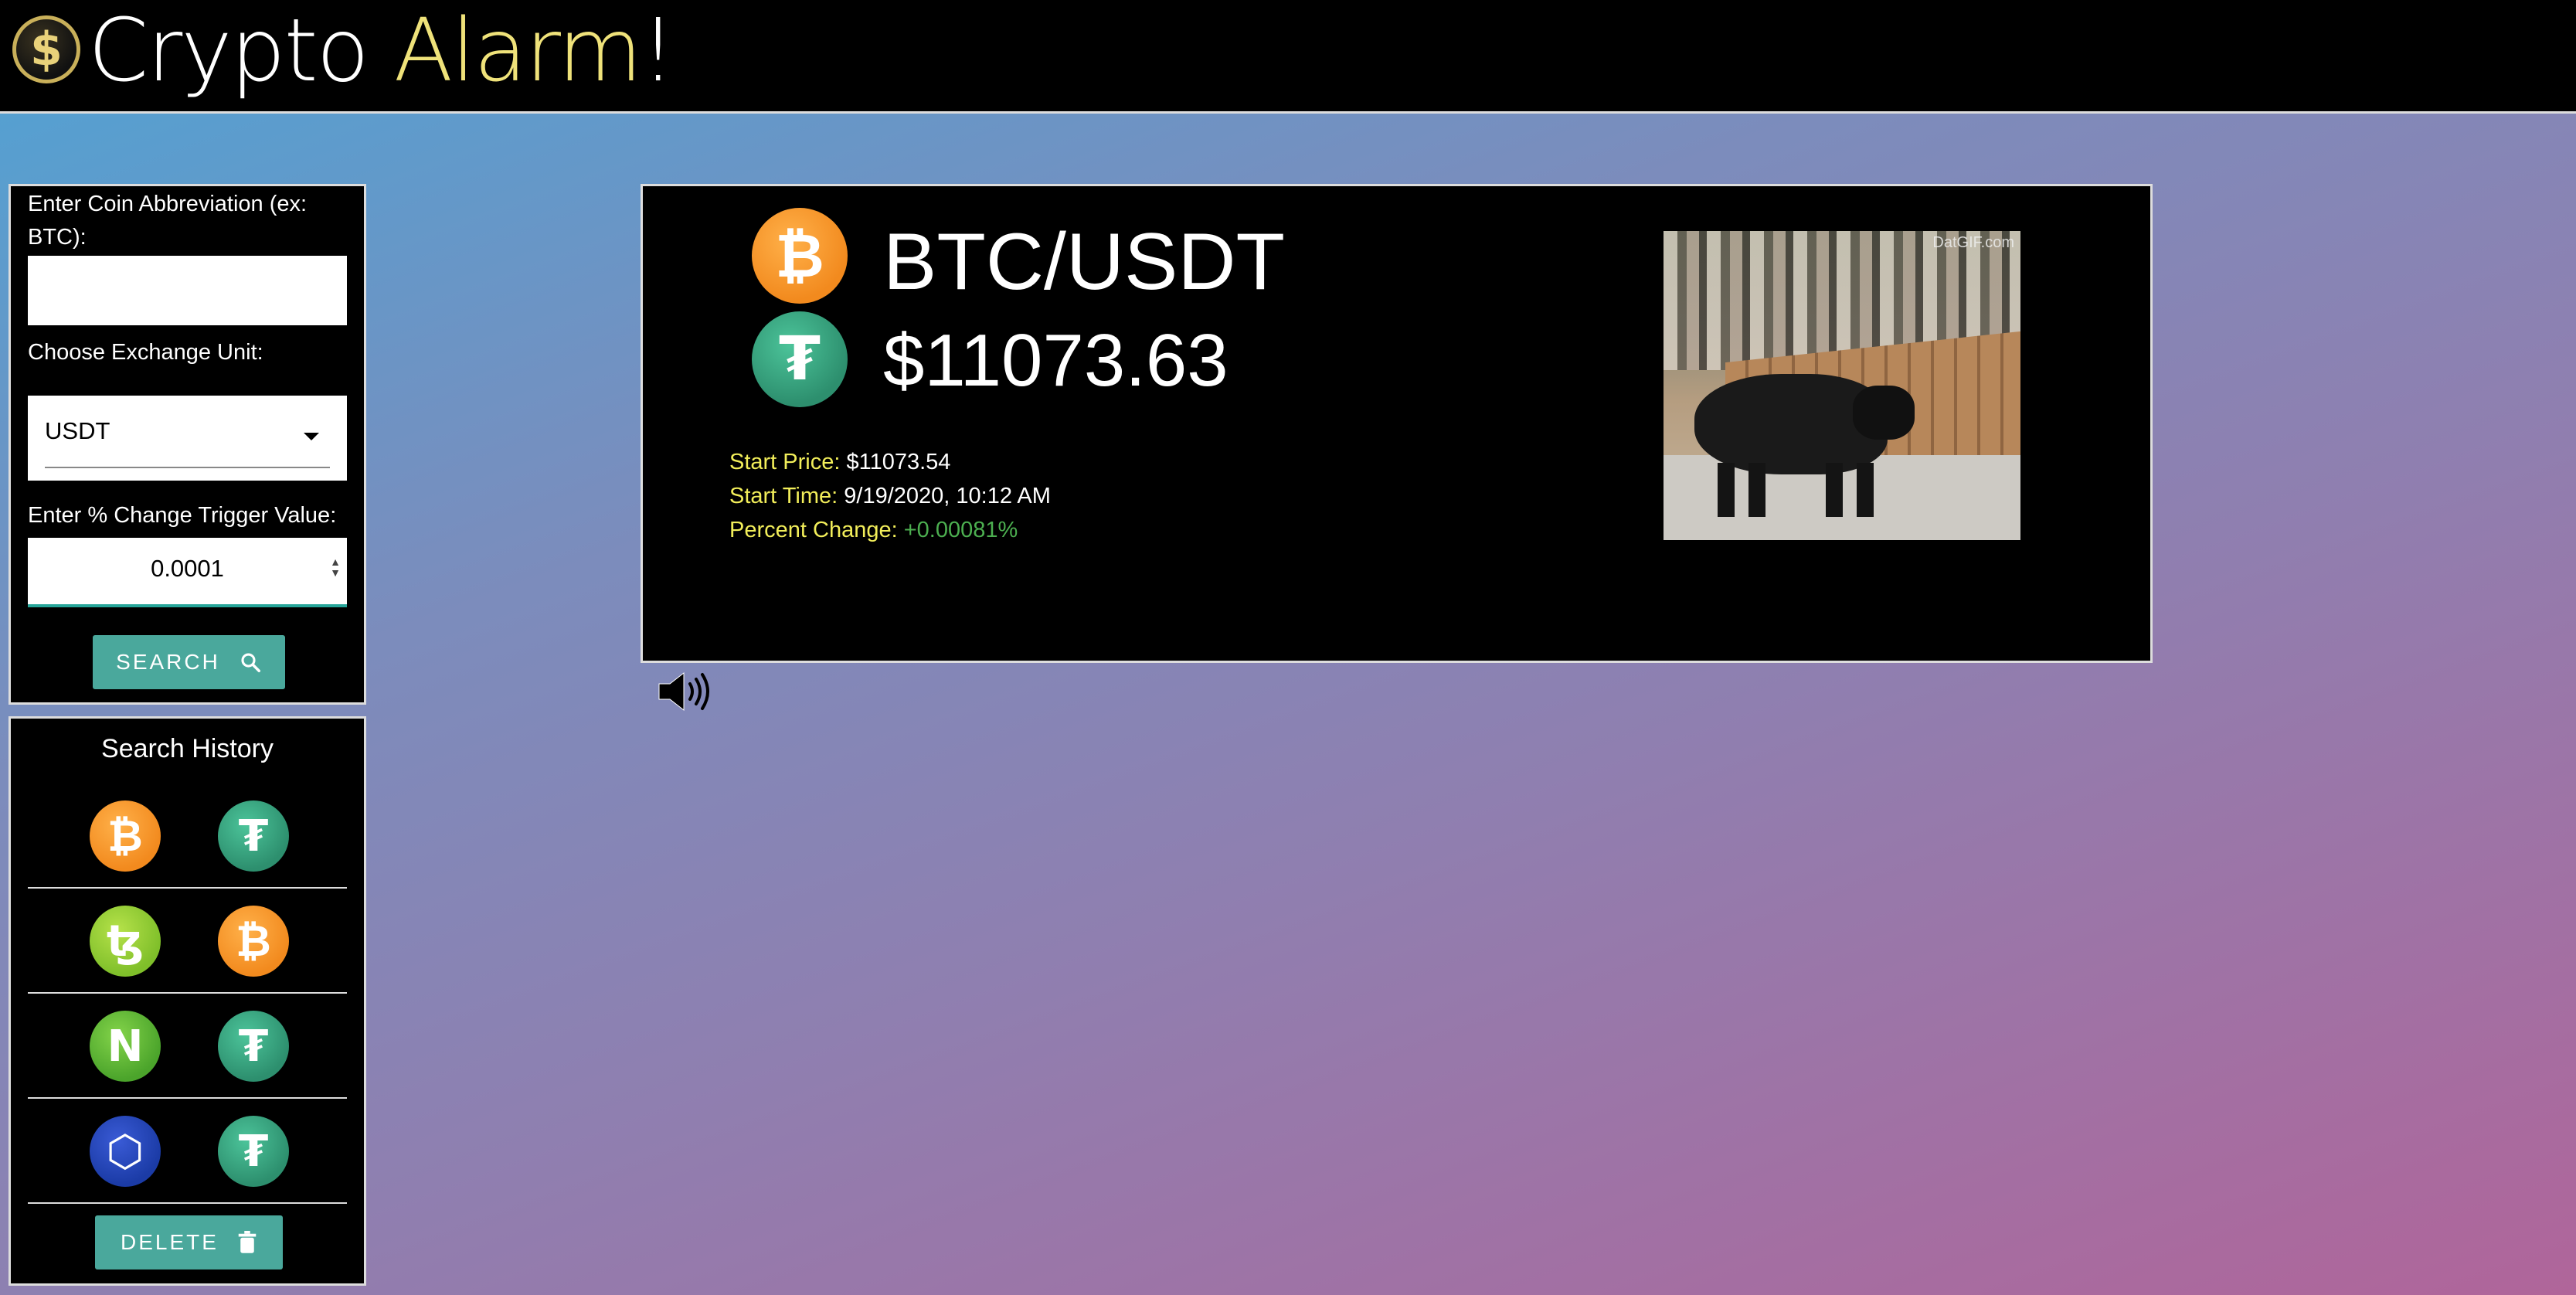  I want to click on search-button: SEARCH, so click(189, 662).